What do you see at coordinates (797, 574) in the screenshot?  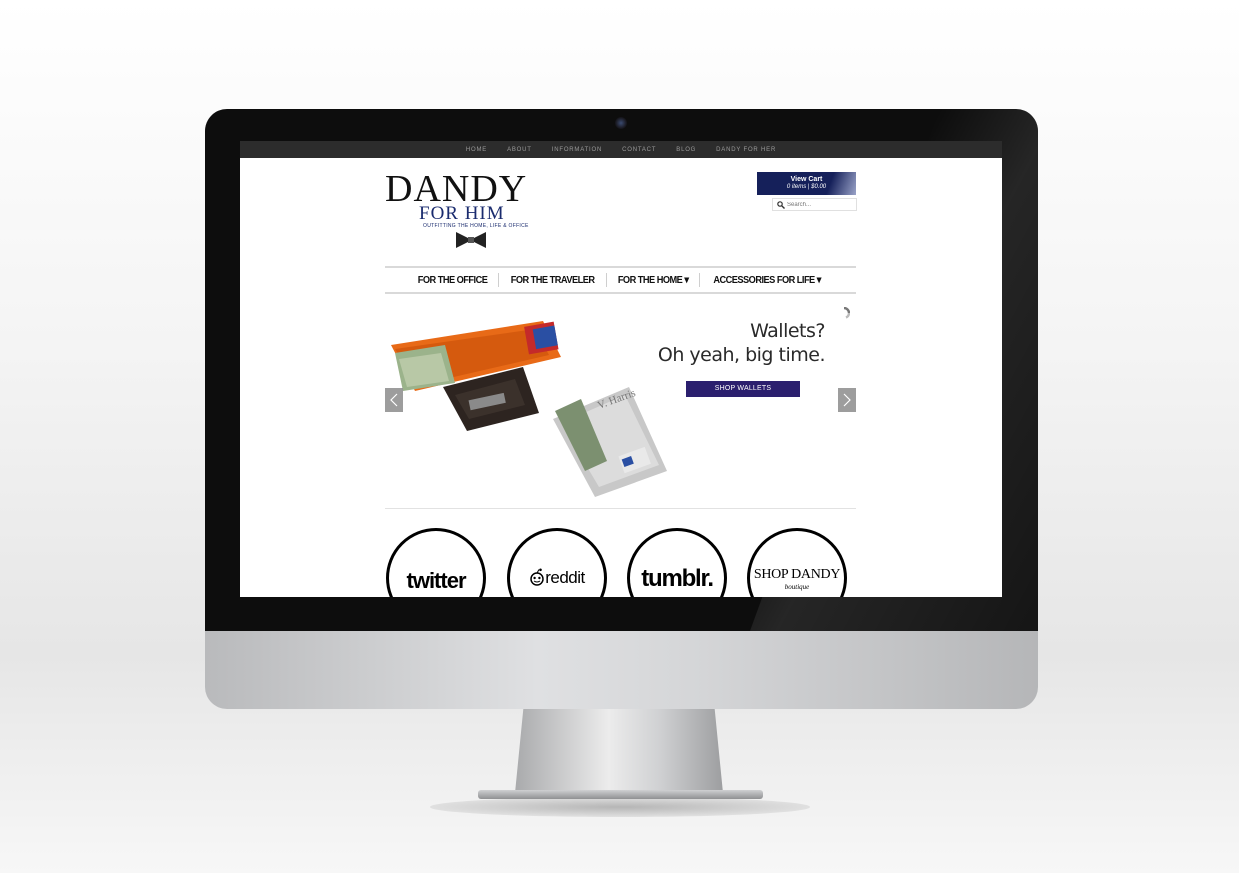 I see `shop-dandy-label: SHOP DANDY` at bounding box center [797, 574].